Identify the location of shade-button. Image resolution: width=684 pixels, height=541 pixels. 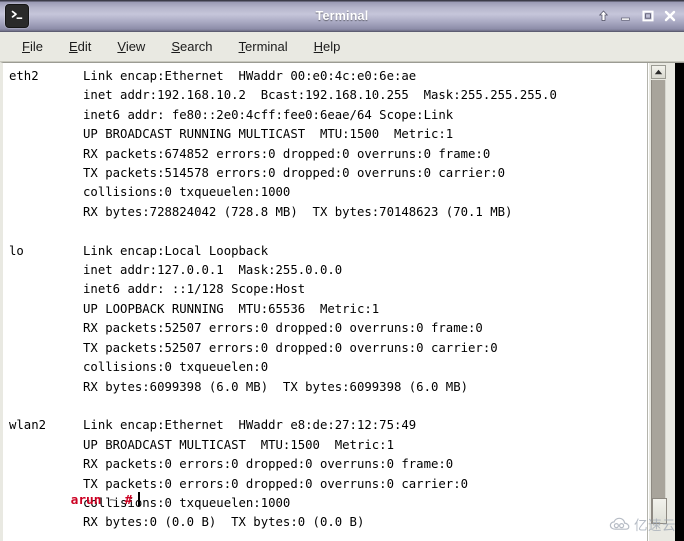
(603, 16).